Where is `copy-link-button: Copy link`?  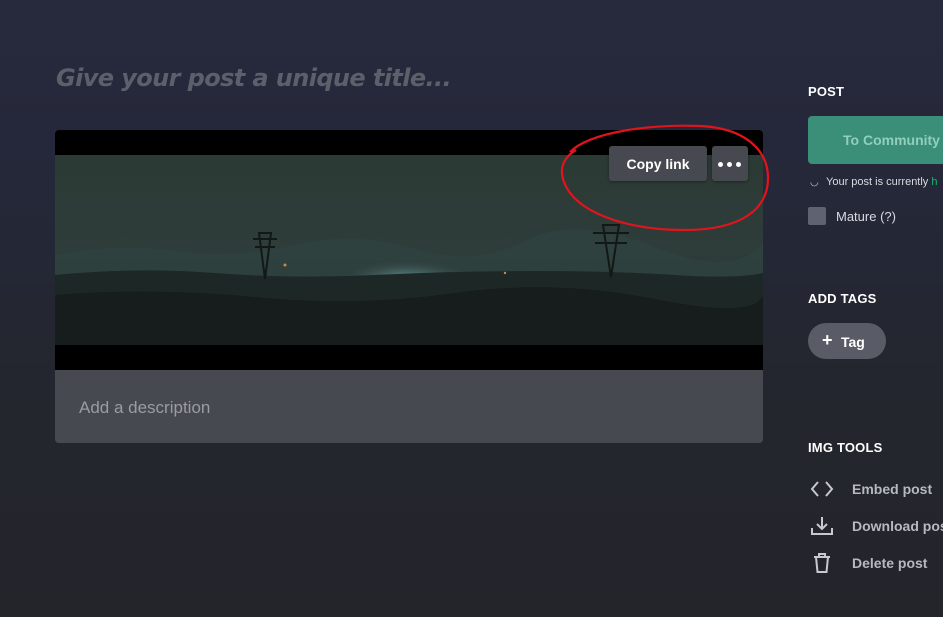 copy-link-button: Copy link is located at coordinates (658, 163).